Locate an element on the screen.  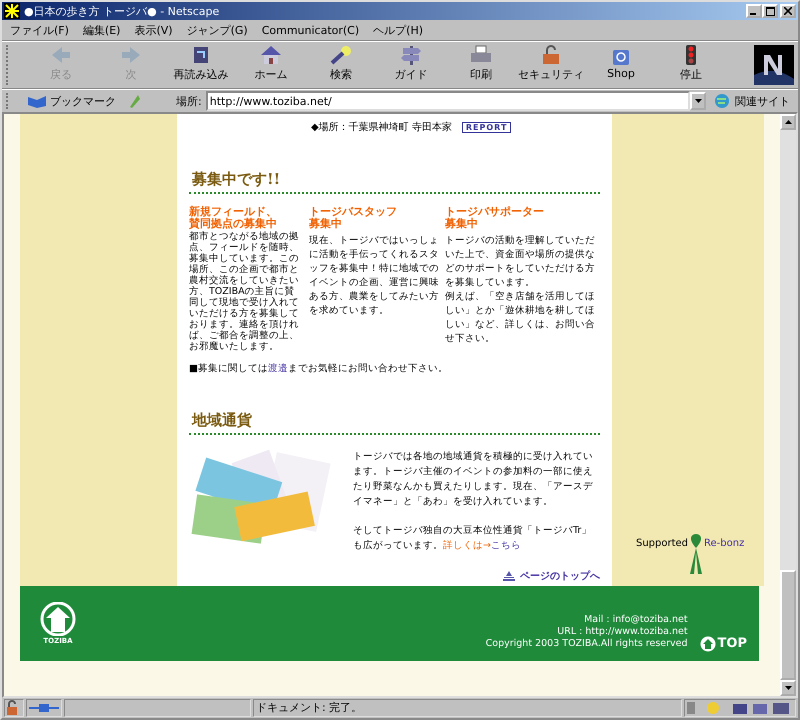
window-title: ●日本の歩き方 トージバ● - Netscape is located at coordinates (122, 11).